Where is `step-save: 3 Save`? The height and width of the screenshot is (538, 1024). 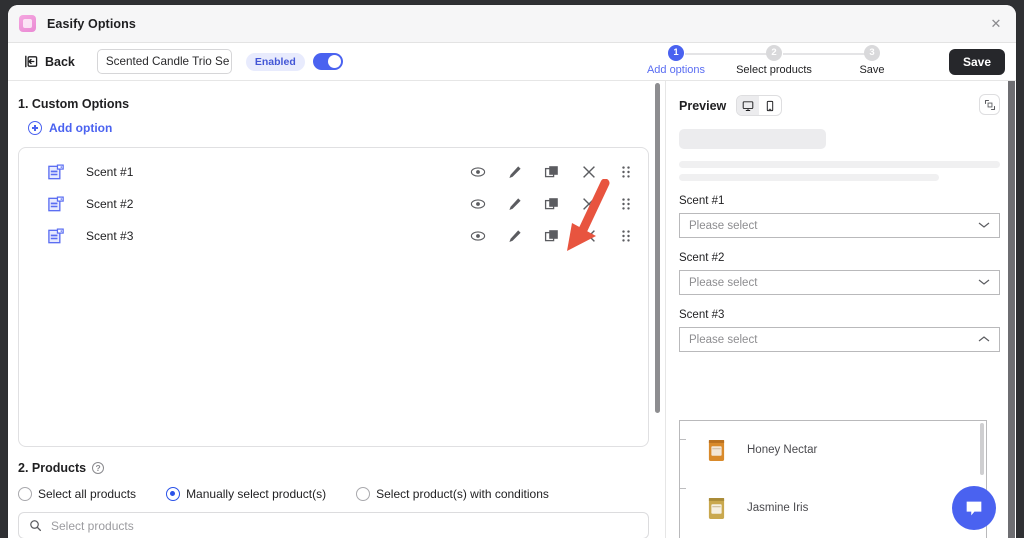
step-save: 3 Save is located at coordinates (872, 60).